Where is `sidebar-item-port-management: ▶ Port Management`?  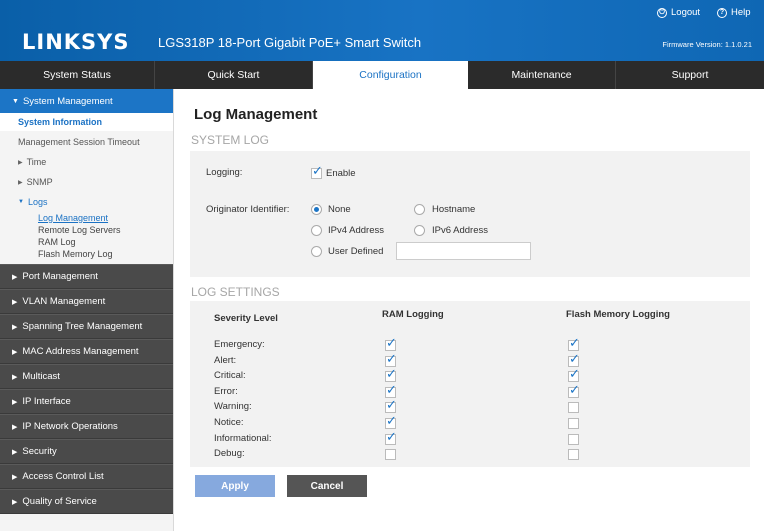
sidebar-item-port-management: ▶ Port Management is located at coordinates (86, 276).